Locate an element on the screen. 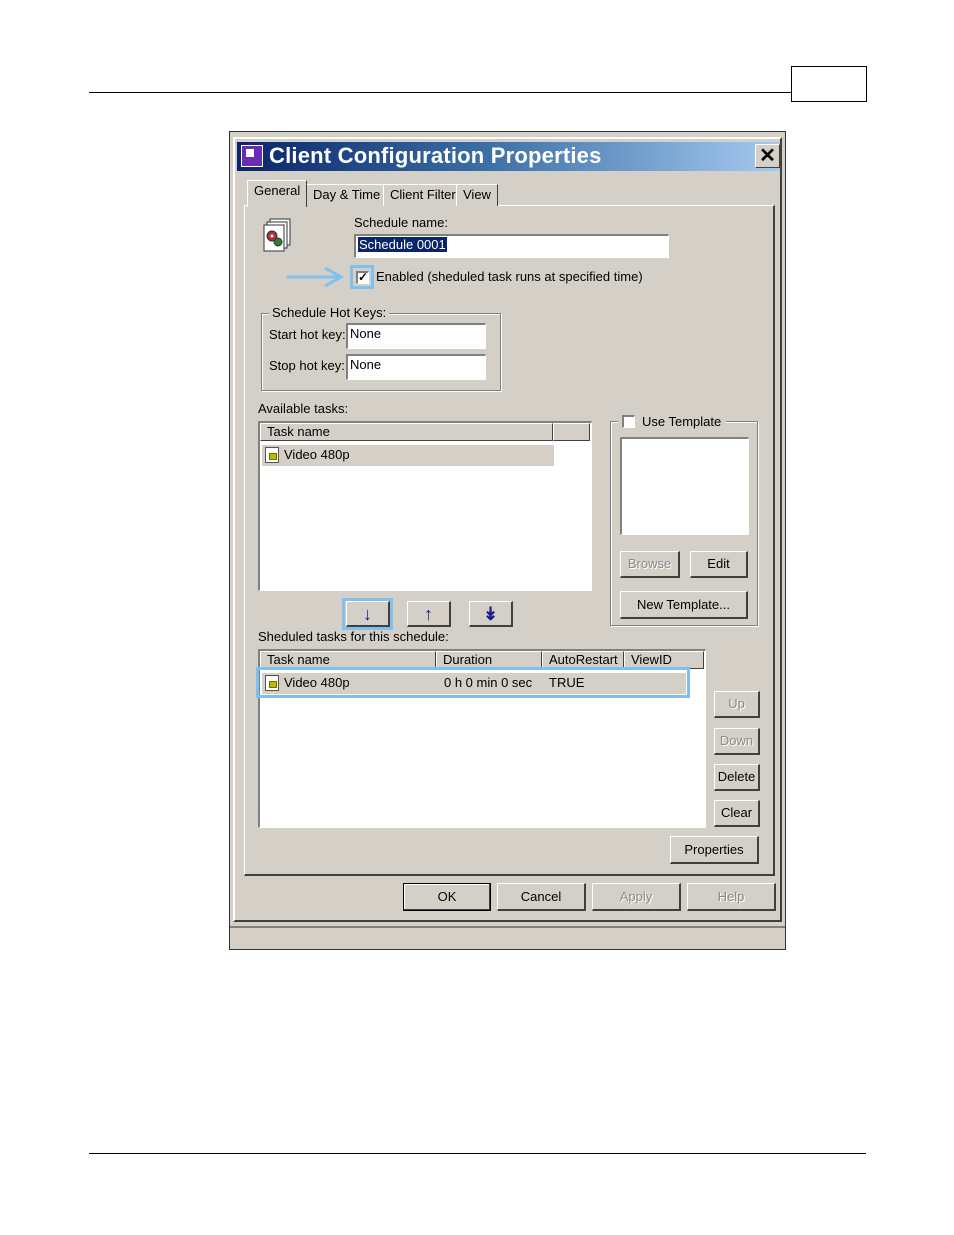  template-preview is located at coordinates (684, 486).